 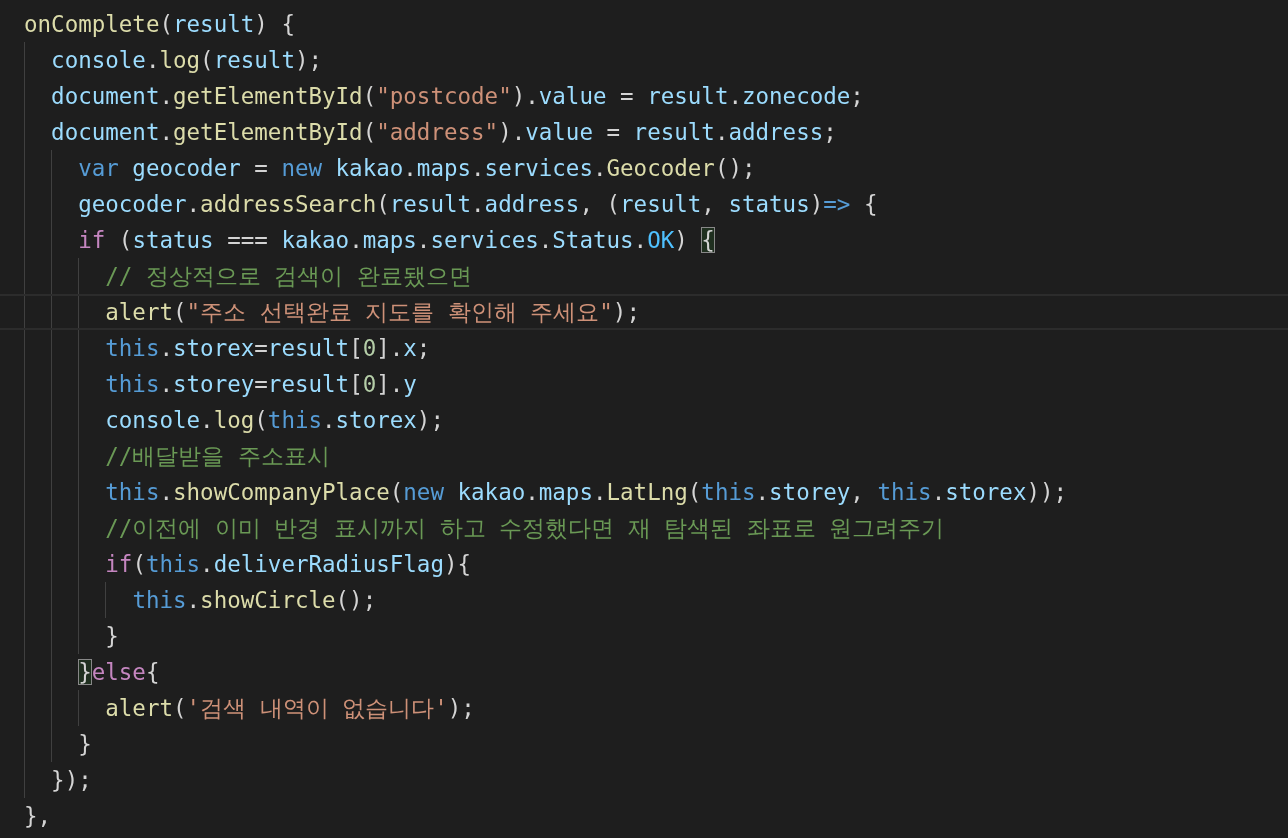 What do you see at coordinates (274, 24) in the screenshot?
I see `code-punctuation: ) {` at bounding box center [274, 24].